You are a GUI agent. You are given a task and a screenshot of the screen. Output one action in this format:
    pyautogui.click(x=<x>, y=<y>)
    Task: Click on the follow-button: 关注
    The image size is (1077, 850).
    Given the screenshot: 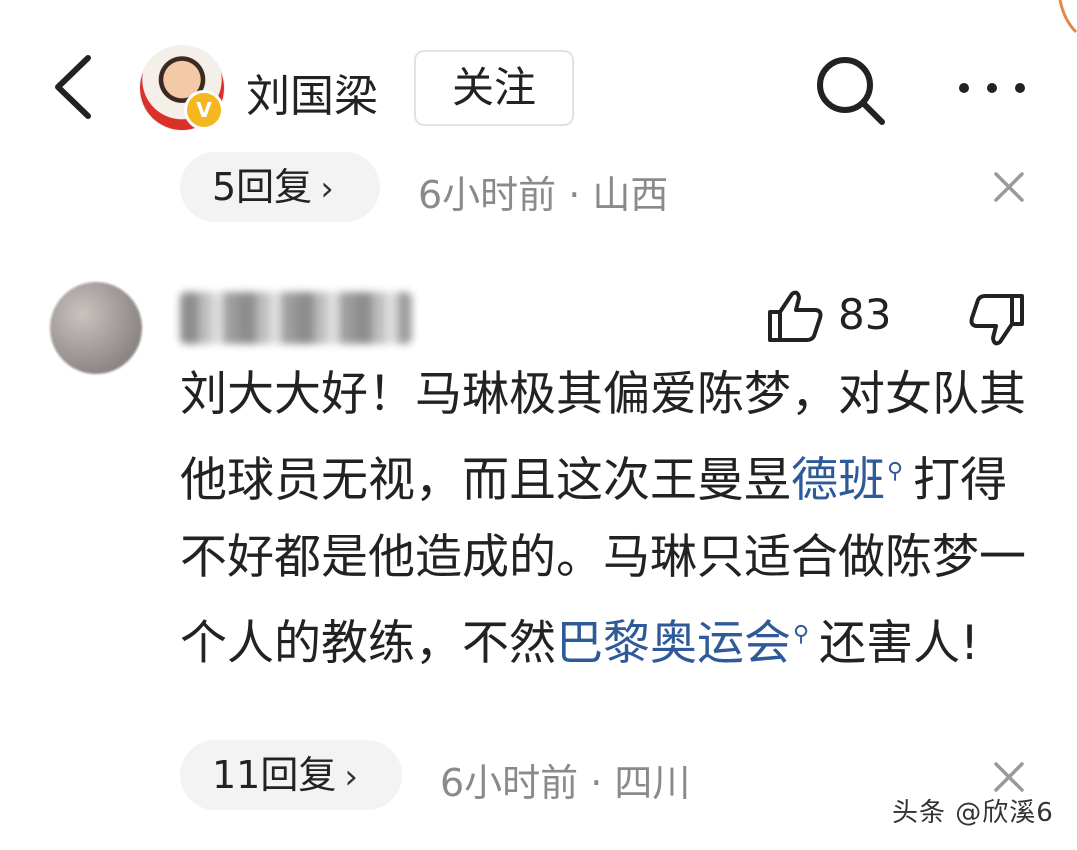 What is the action you would take?
    pyautogui.click(x=494, y=88)
    